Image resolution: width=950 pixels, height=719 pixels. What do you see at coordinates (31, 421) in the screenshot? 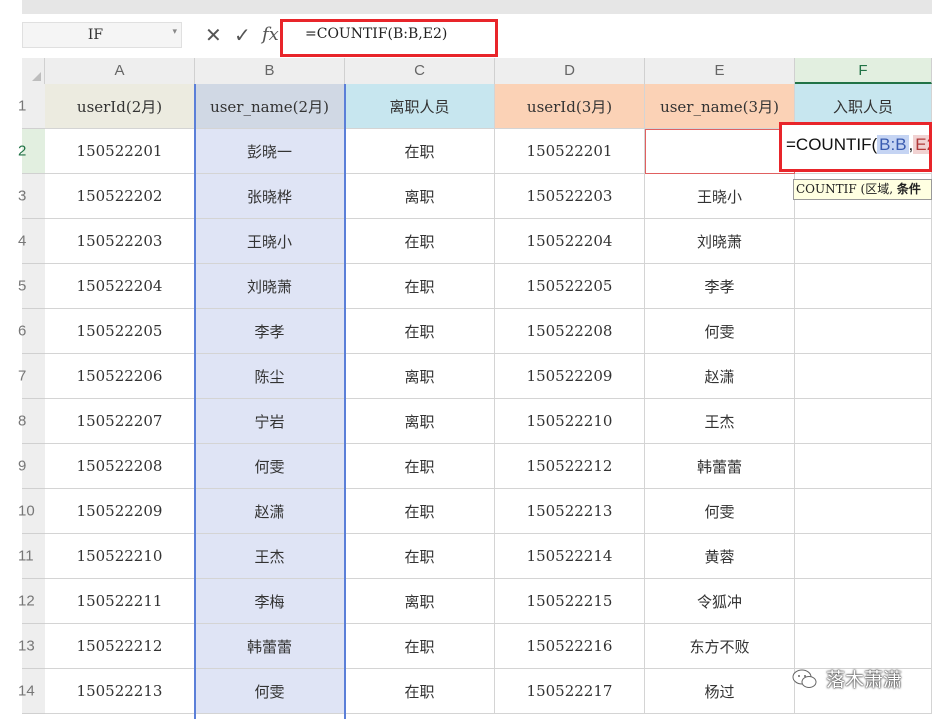
I see `row-header-8: 8` at bounding box center [31, 421].